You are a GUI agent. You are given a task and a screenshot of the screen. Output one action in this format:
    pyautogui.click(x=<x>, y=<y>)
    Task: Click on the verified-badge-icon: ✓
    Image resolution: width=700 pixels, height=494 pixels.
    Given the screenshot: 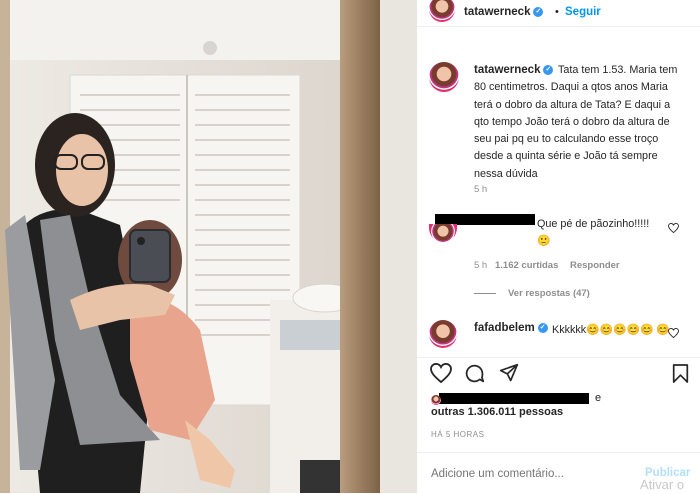 What is the action you would take?
    pyautogui.click(x=538, y=11)
    